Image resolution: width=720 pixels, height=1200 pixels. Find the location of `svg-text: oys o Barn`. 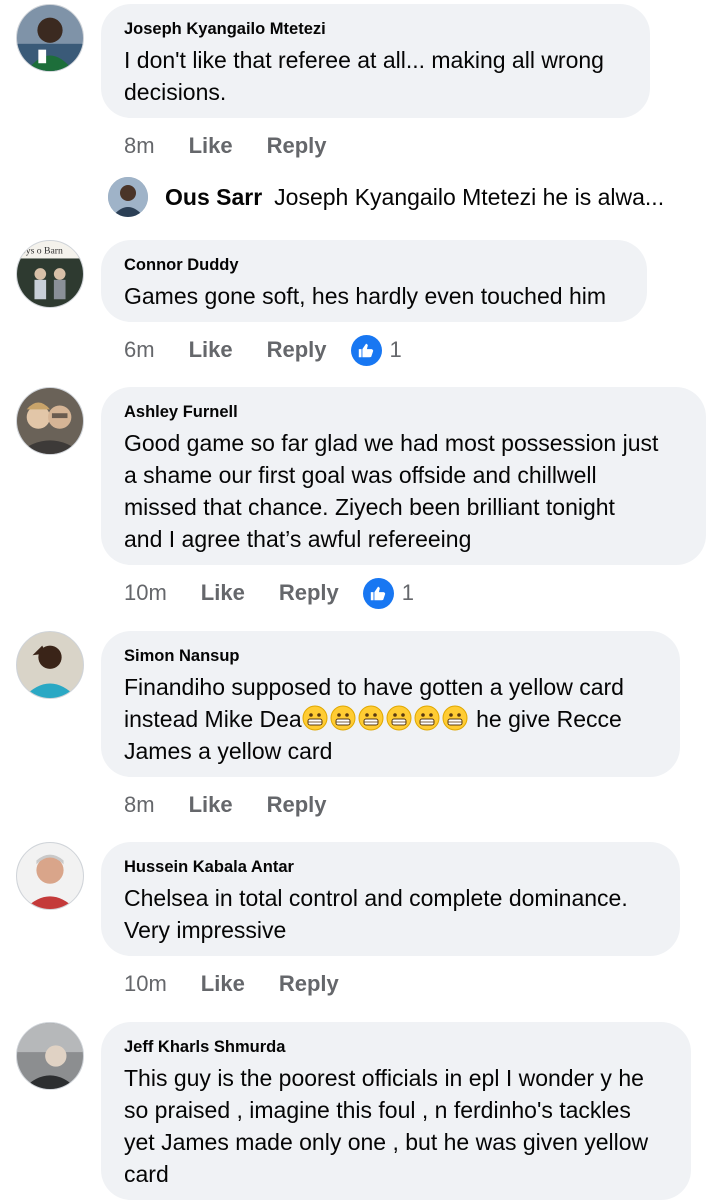

svg-text: oys o Barn is located at coordinates (42, 251).